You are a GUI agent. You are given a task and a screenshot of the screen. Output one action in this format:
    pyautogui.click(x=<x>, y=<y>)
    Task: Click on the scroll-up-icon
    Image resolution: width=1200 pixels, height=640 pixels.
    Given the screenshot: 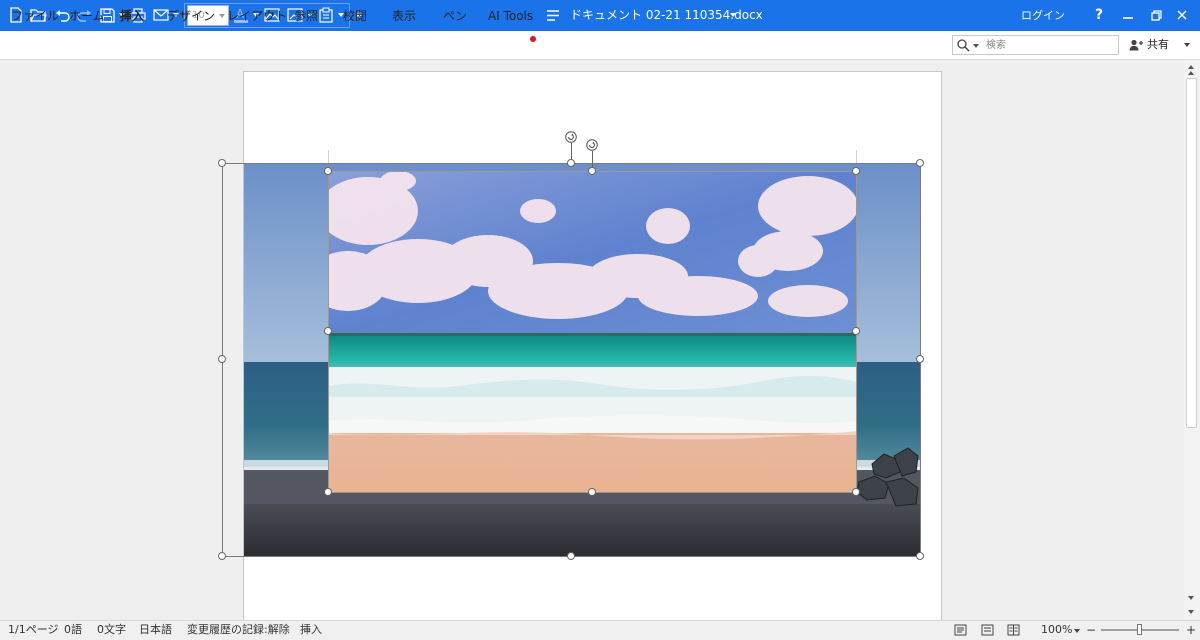 What is the action you would take?
    pyautogui.click(x=1191, y=67)
    